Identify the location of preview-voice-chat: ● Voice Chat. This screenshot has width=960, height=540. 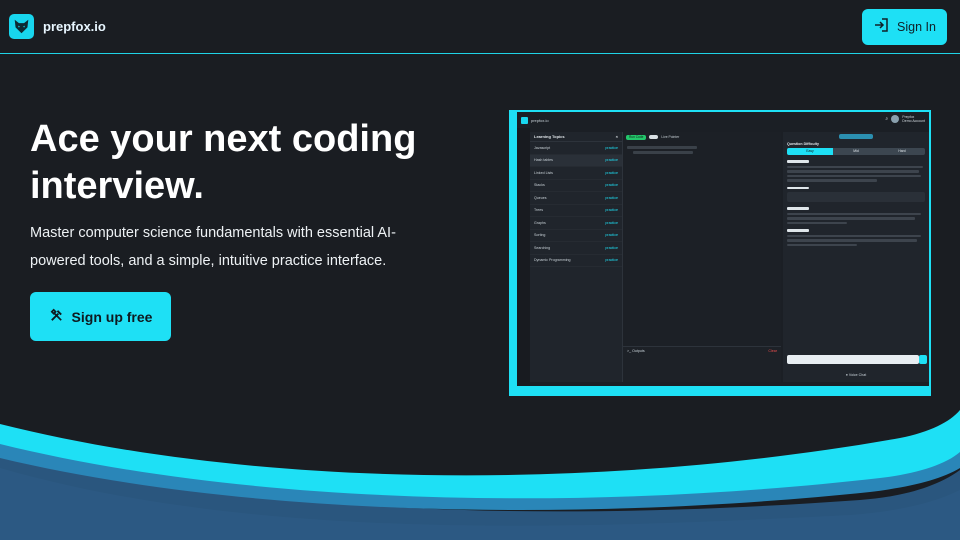
(856, 375).